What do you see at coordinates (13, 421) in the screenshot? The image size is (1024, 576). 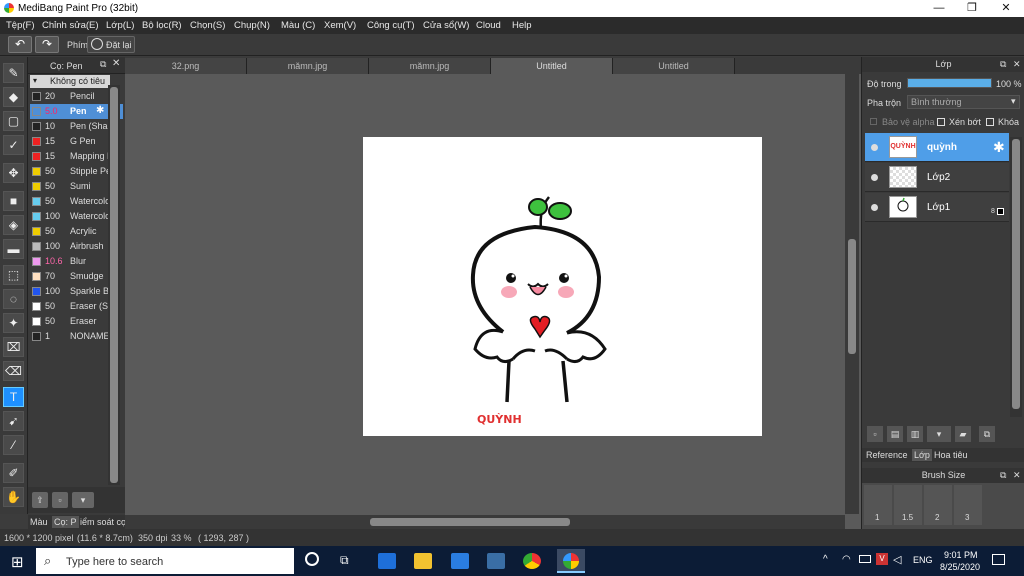 I see `operation-tool-icon: ➹` at bounding box center [13, 421].